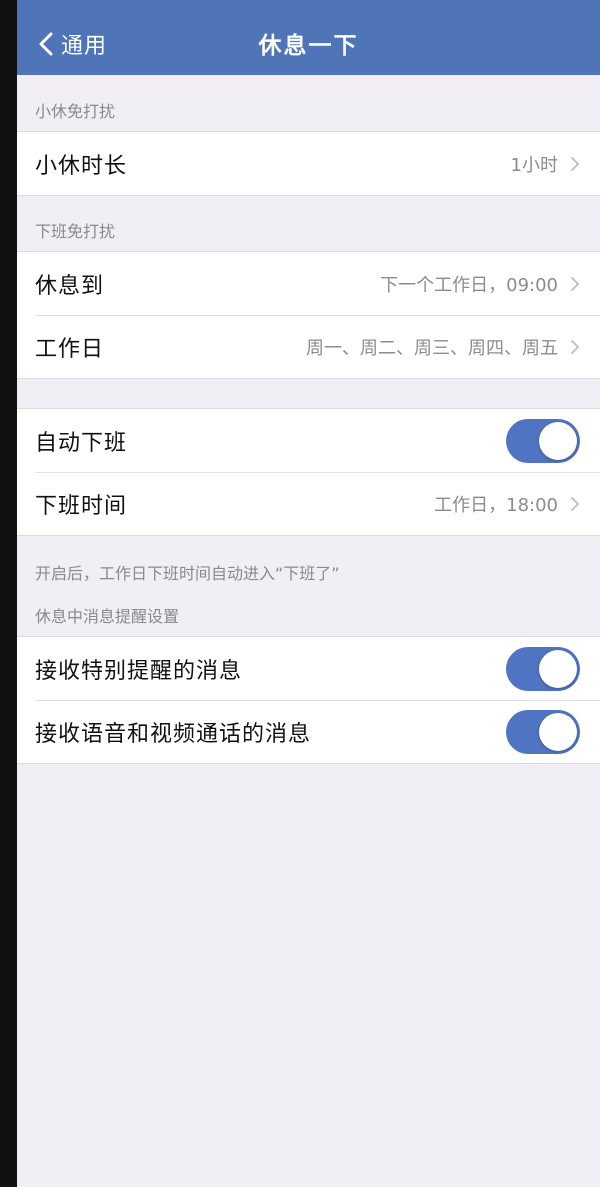 This screenshot has height=1187, width=600. I want to click on break-duration-value: 1小时, so click(534, 165).